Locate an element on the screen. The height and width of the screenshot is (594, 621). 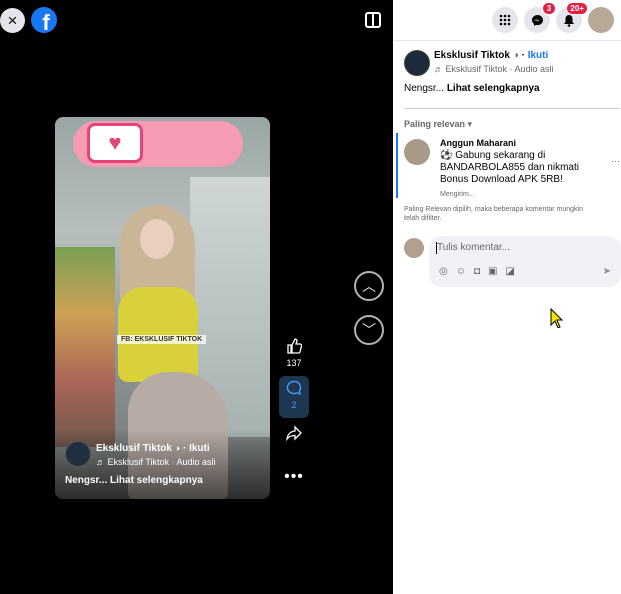
caret-down-icon: ▾ is located at coordinates (470, 124).